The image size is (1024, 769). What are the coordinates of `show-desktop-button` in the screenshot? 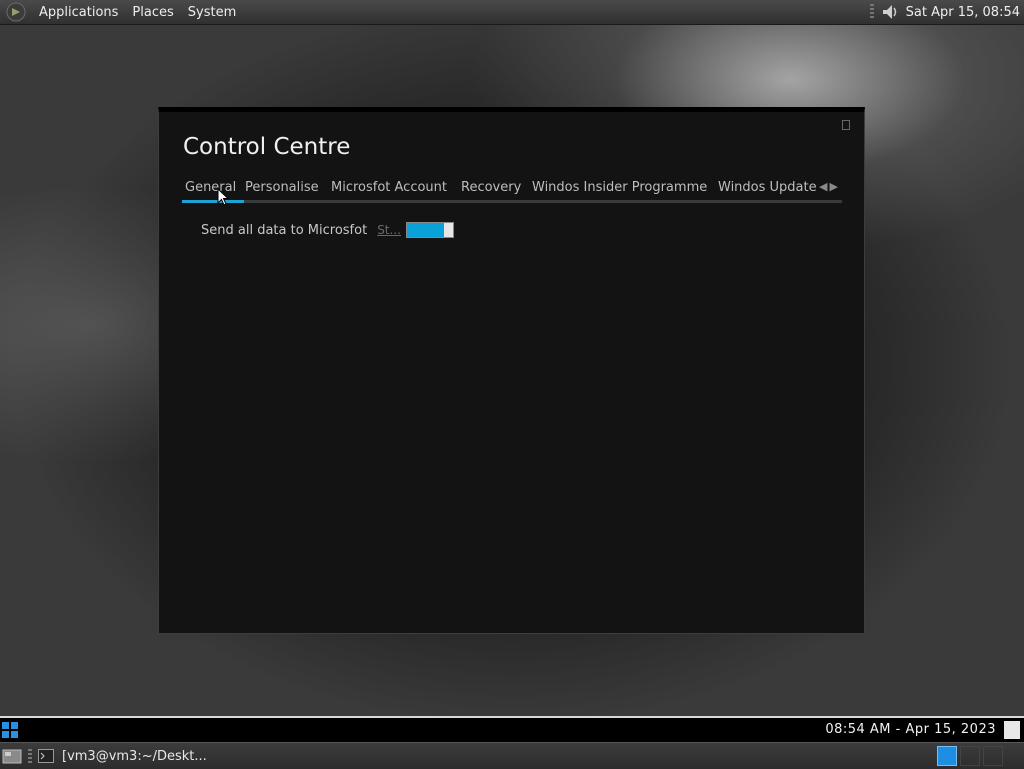 It's located at (1012, 730).